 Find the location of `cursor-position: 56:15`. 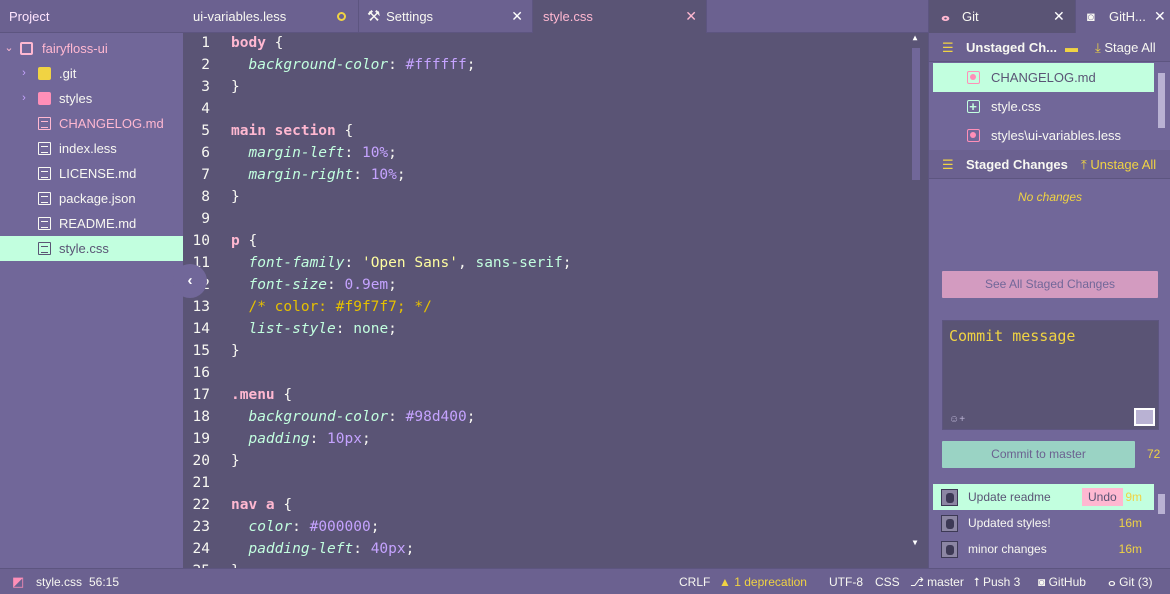

cursor-position: 56:15 is located at coordinates (104, 581).